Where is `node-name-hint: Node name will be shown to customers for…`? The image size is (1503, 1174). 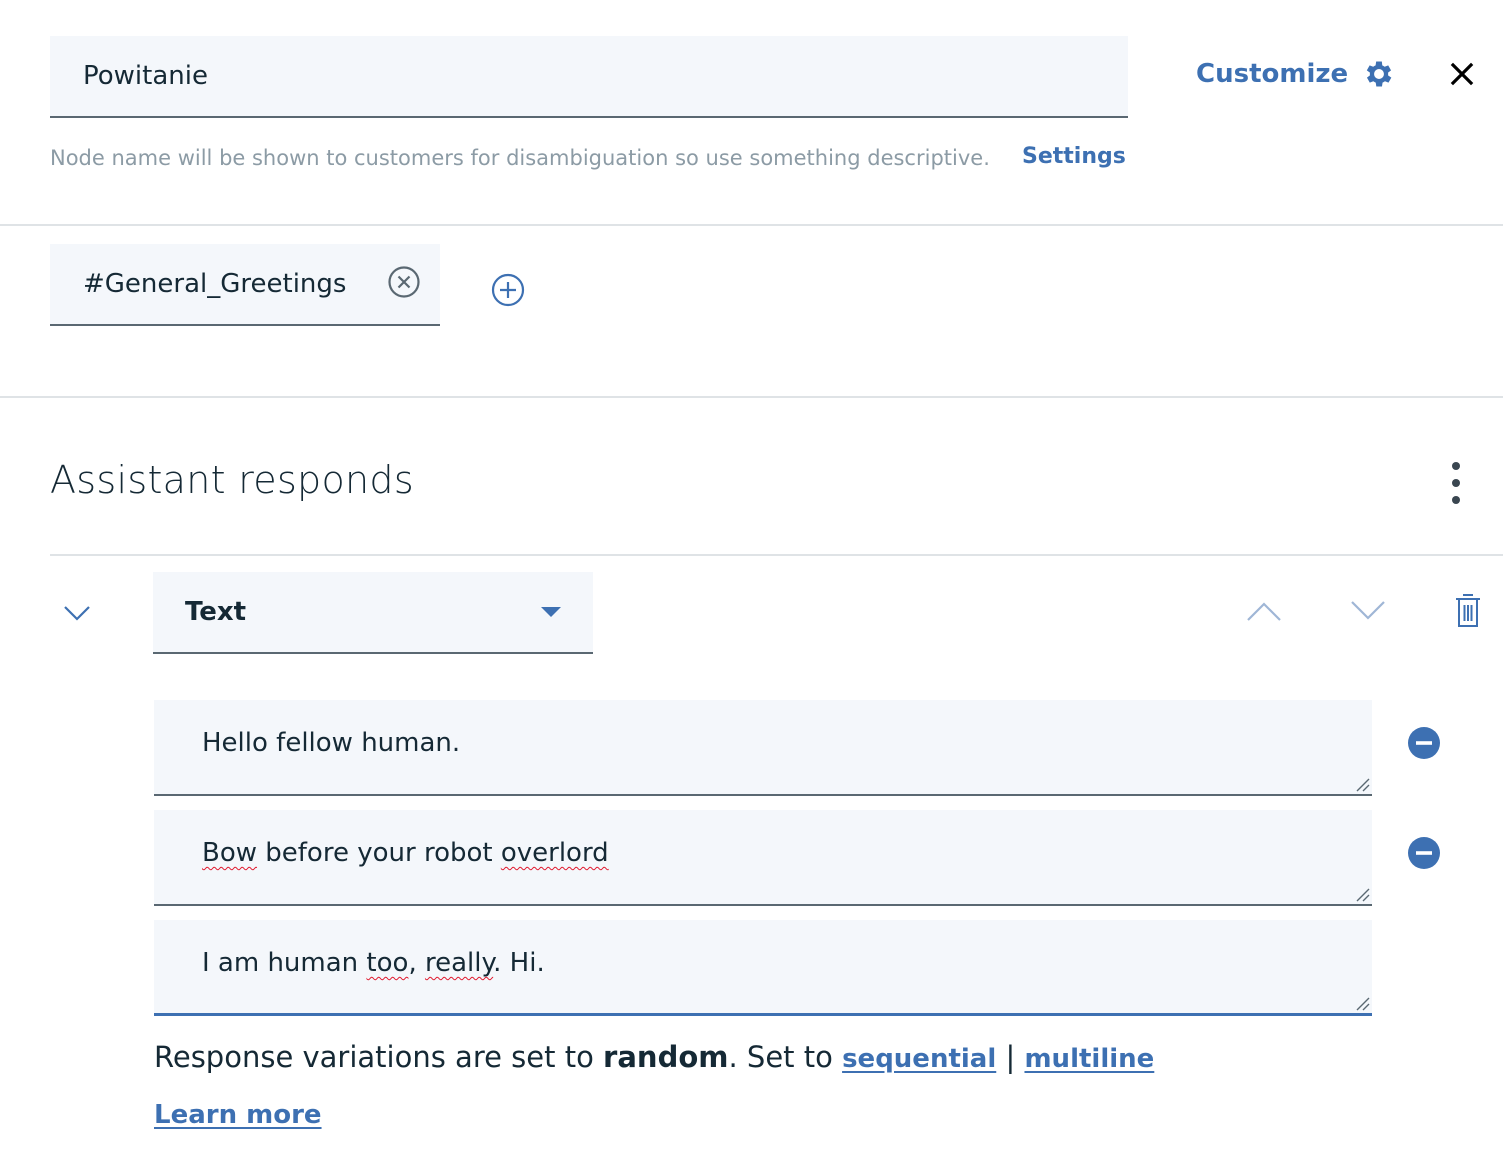
node-name-hint: Node name will be shown to customers for… is located at coordinates (520, 158).